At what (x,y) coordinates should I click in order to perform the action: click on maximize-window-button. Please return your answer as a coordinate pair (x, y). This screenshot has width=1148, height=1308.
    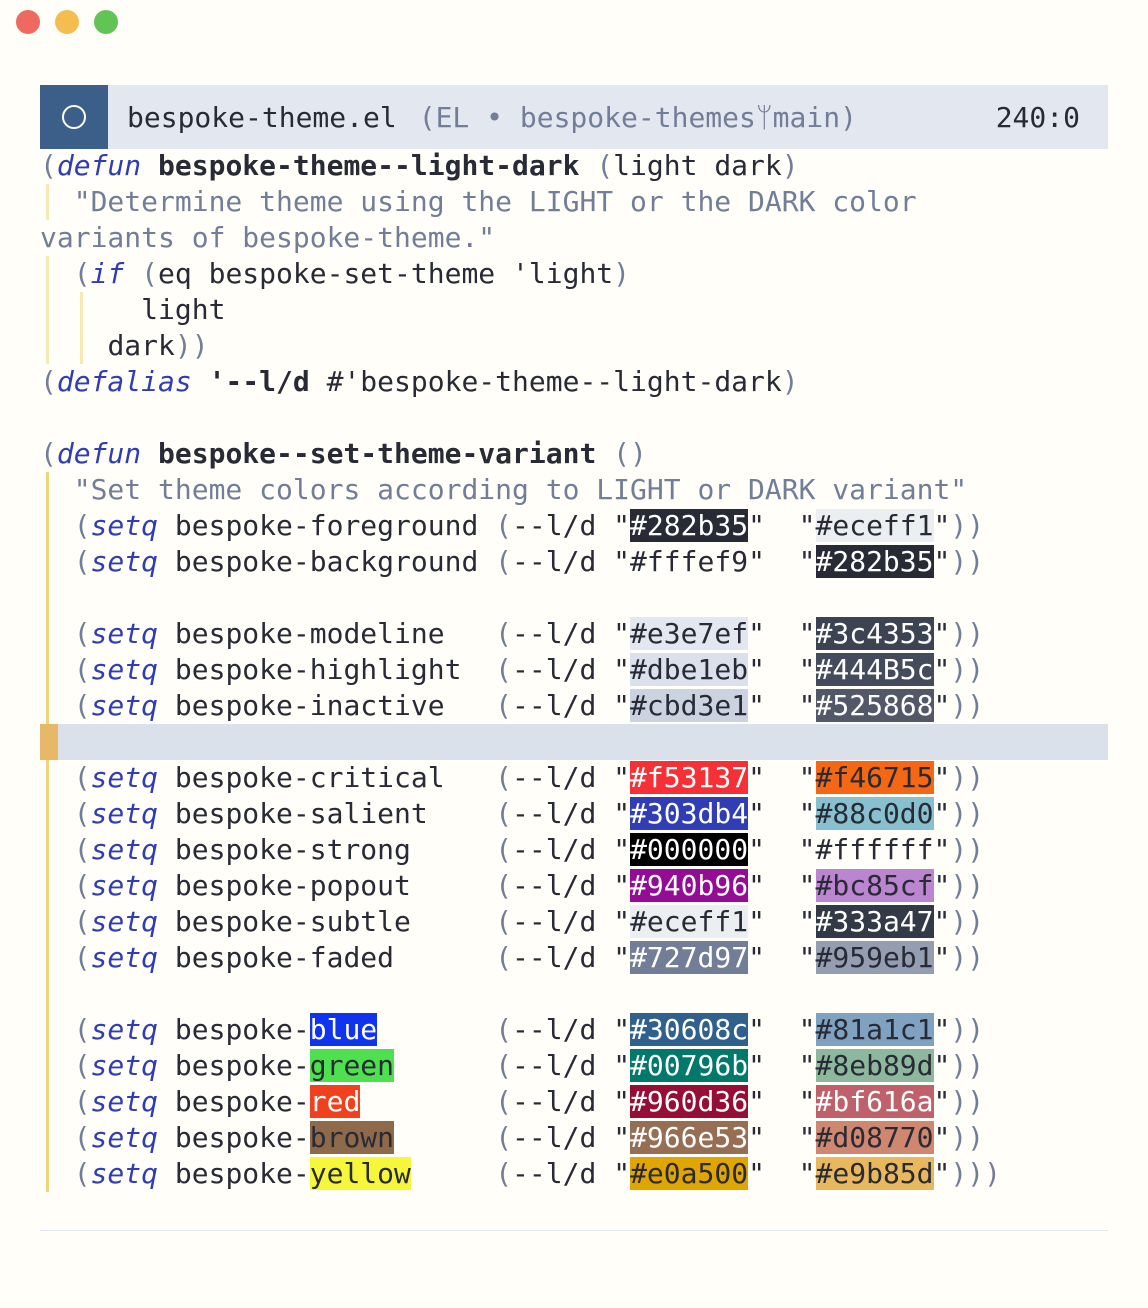
    Looking at the image, I should click on (106, 22).